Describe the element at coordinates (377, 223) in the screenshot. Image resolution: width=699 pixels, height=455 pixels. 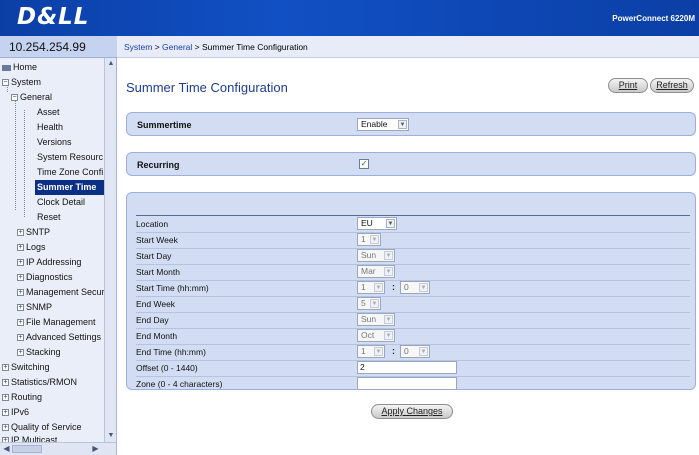
I see `location-select: EU ▼` at that location.